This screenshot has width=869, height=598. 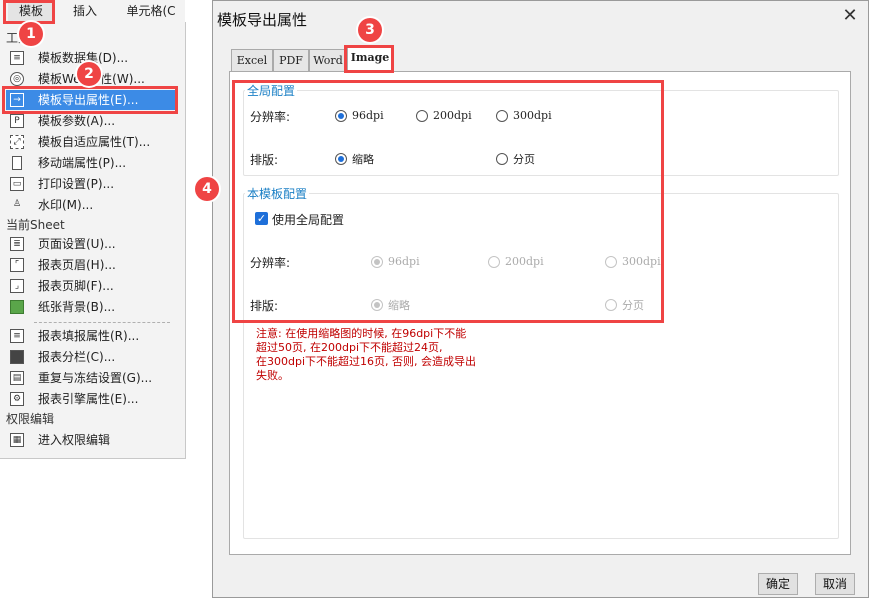 What do you see at coordinates (30, 419) in the screenshot?
I see `group-label-permission: 权限编辑` at bounding box center [30, 419].